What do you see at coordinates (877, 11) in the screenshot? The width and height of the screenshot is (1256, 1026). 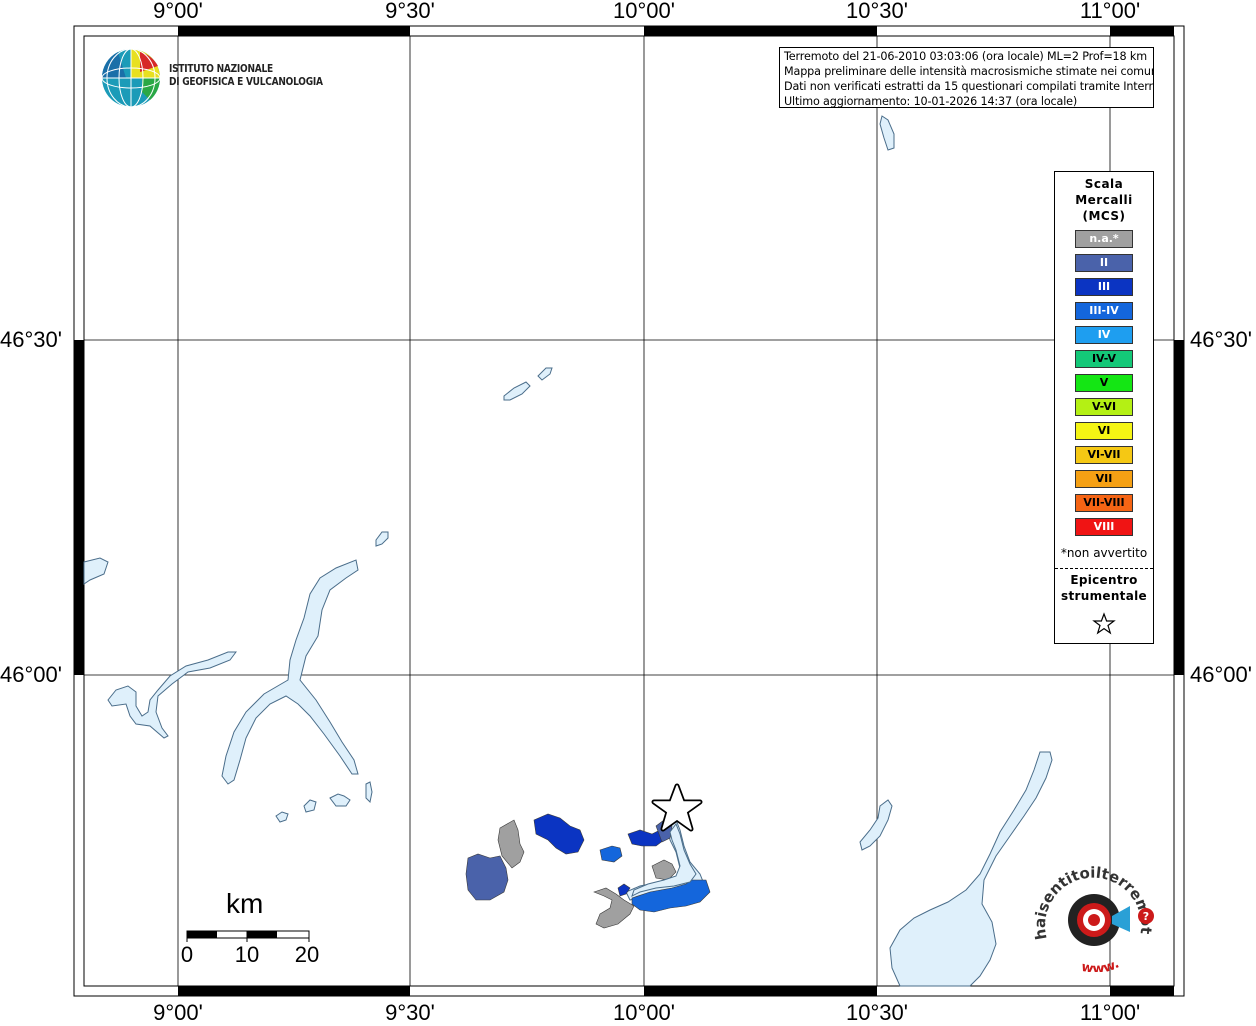 I see `lon-tick-top-4: 10°30'` at bounding box center [877, 11].